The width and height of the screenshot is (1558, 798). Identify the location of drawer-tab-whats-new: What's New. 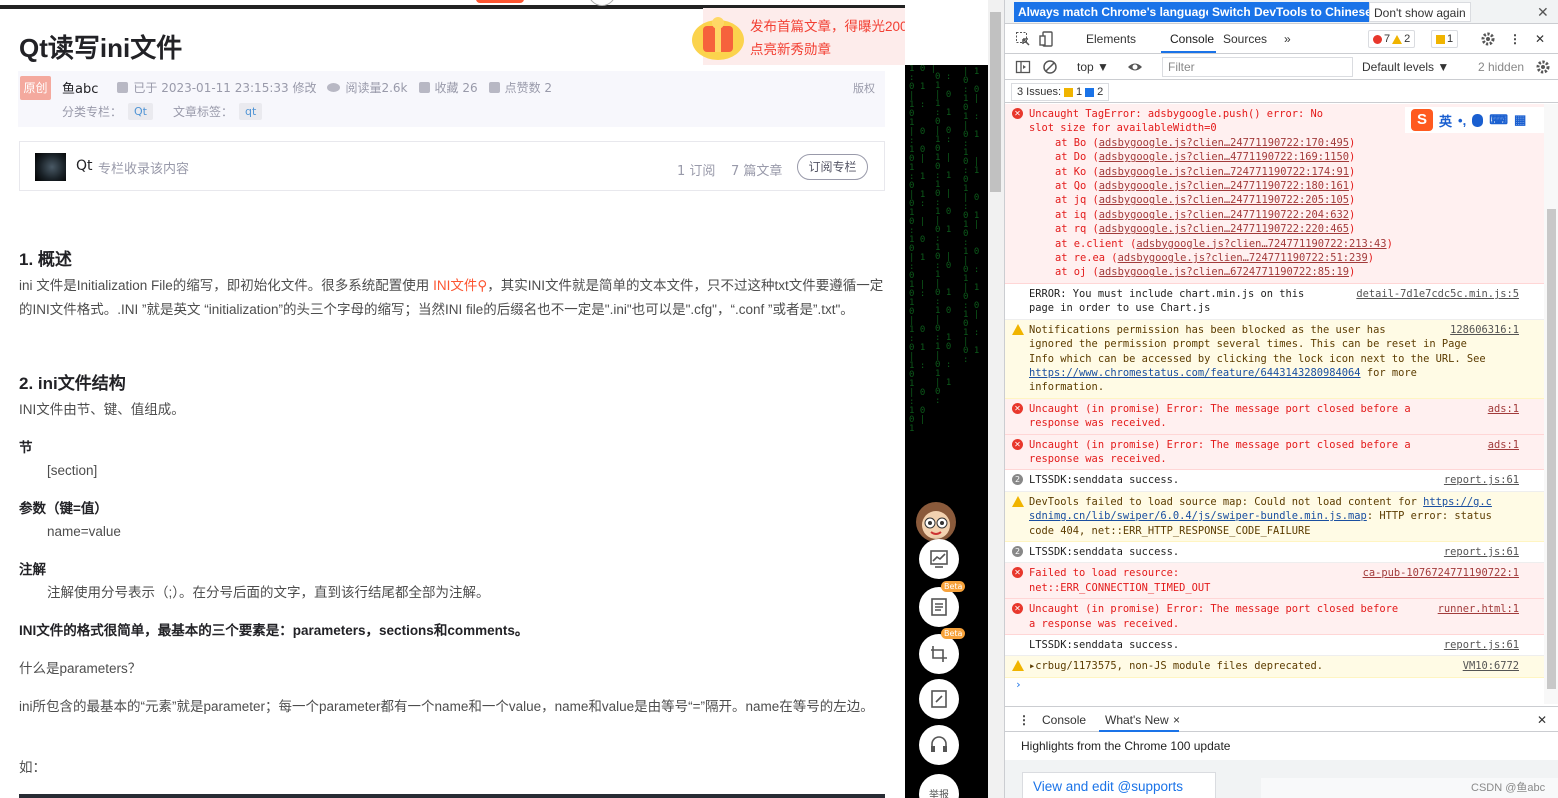
(1137, 720).